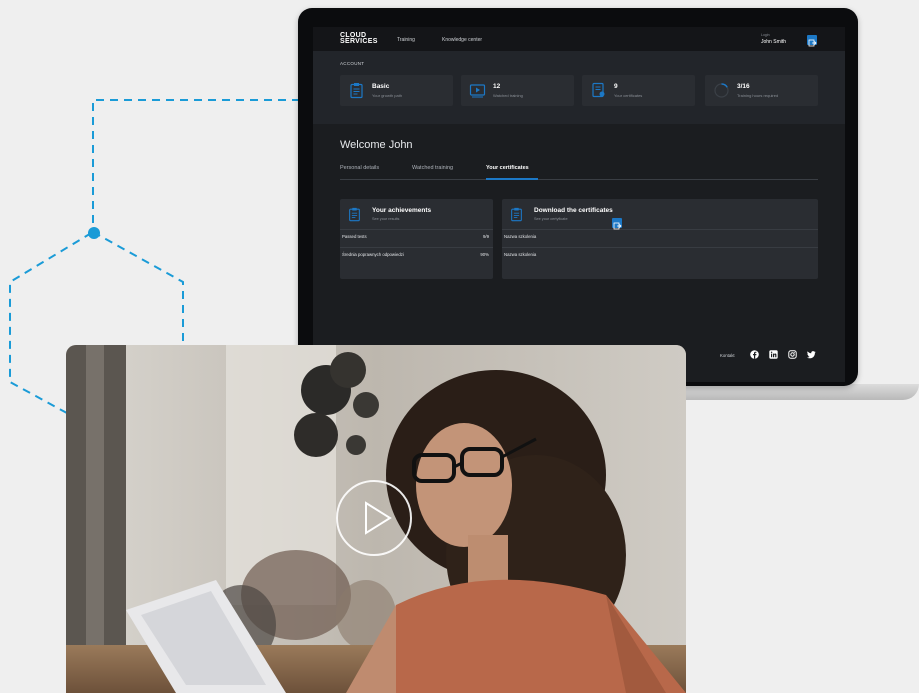 This screenshot has height=693, width=919. What do you see at coordinates (517, 90) in the screenshot?
I see `stat-card-watched-training: 12 Watched training` at bounding box center [517, 90].